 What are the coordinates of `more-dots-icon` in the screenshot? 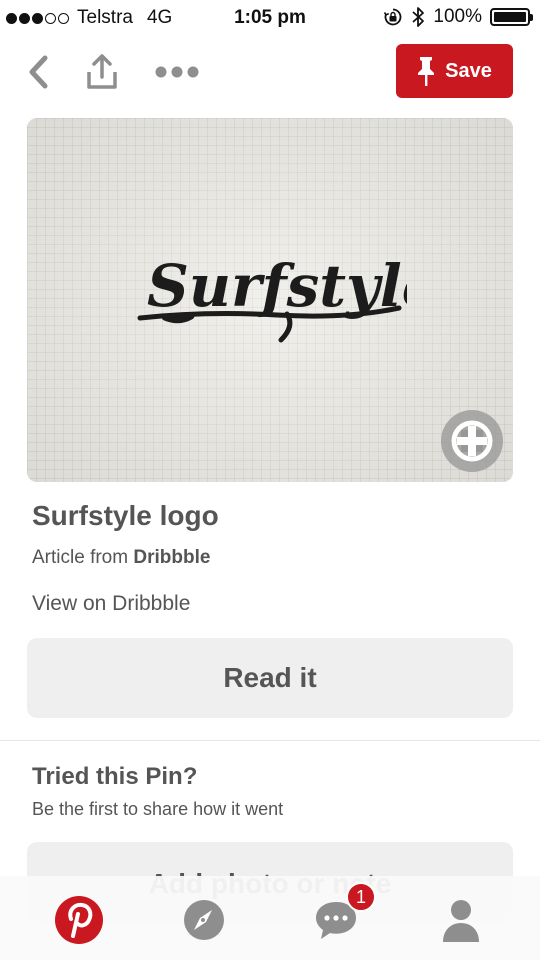 It's located at (177, 72).